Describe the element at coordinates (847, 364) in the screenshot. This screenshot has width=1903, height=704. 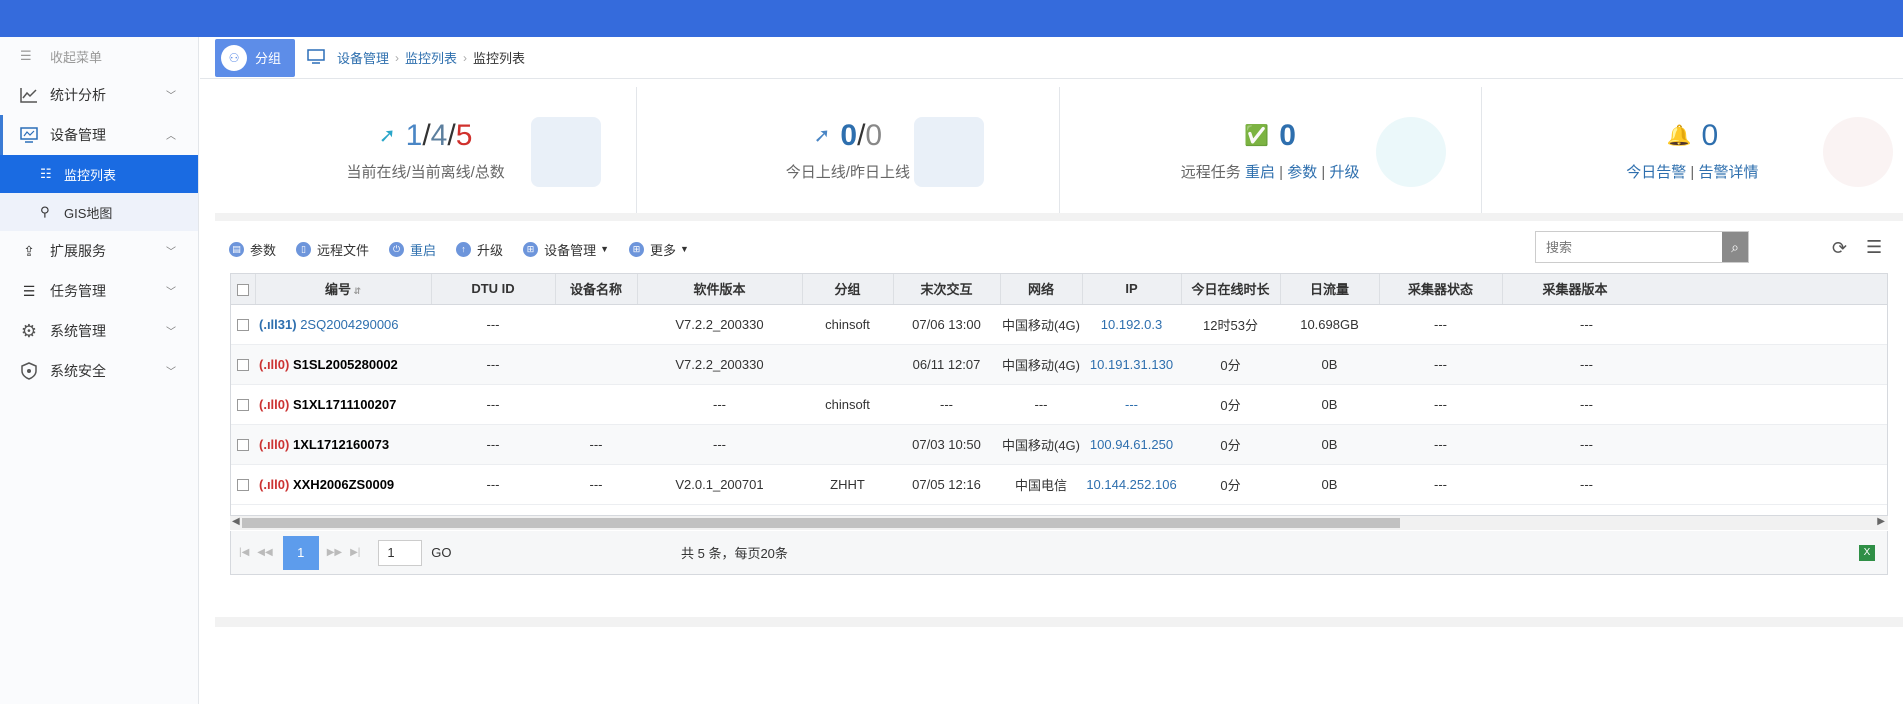
I see `group-cell` at that location.